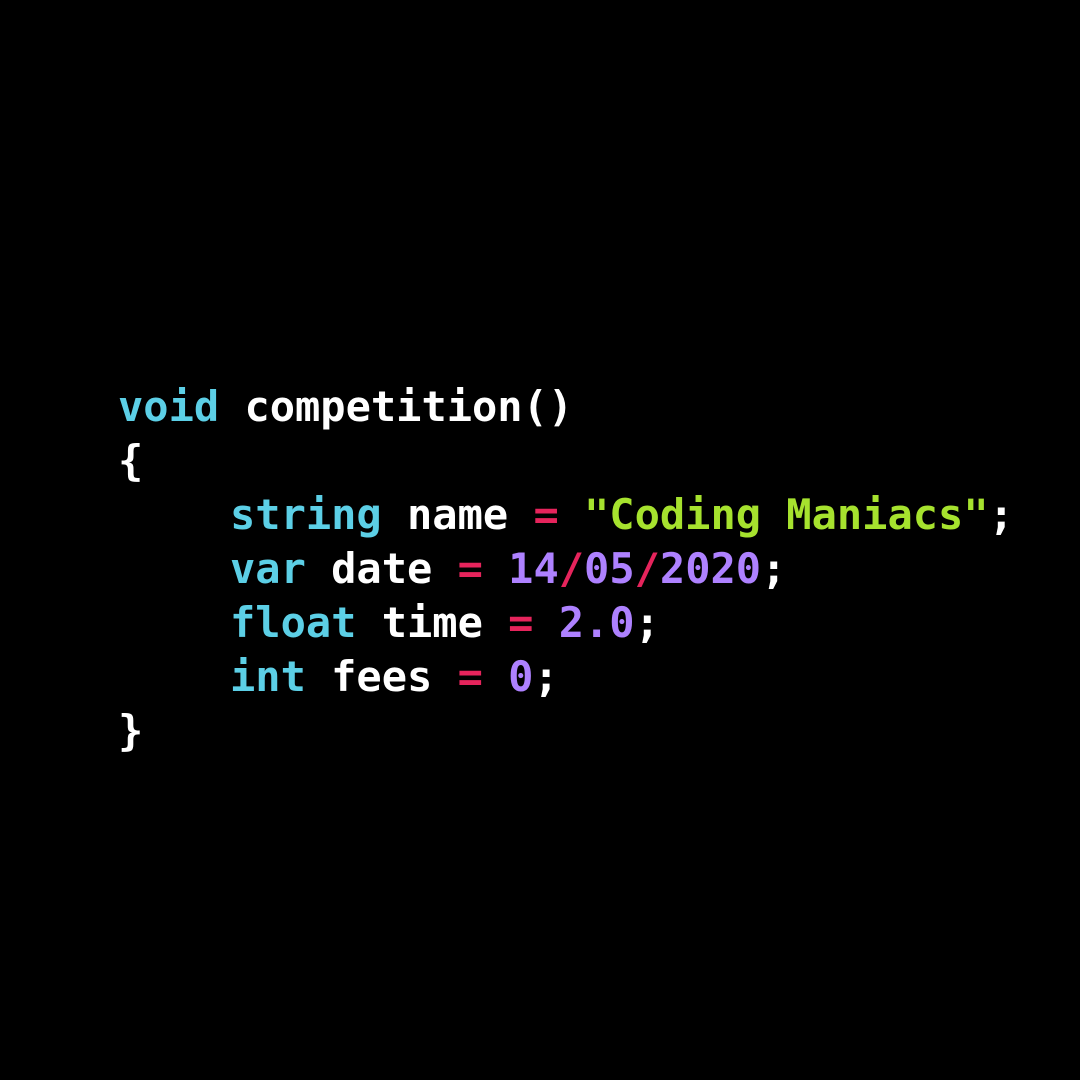 Image resolution: width=1080 pixels, height=1080 pixels. What do you see at coordinates (293, 622) in the screenshot?
I see `code-token-keyword: float` at bounding box center [293, 622].